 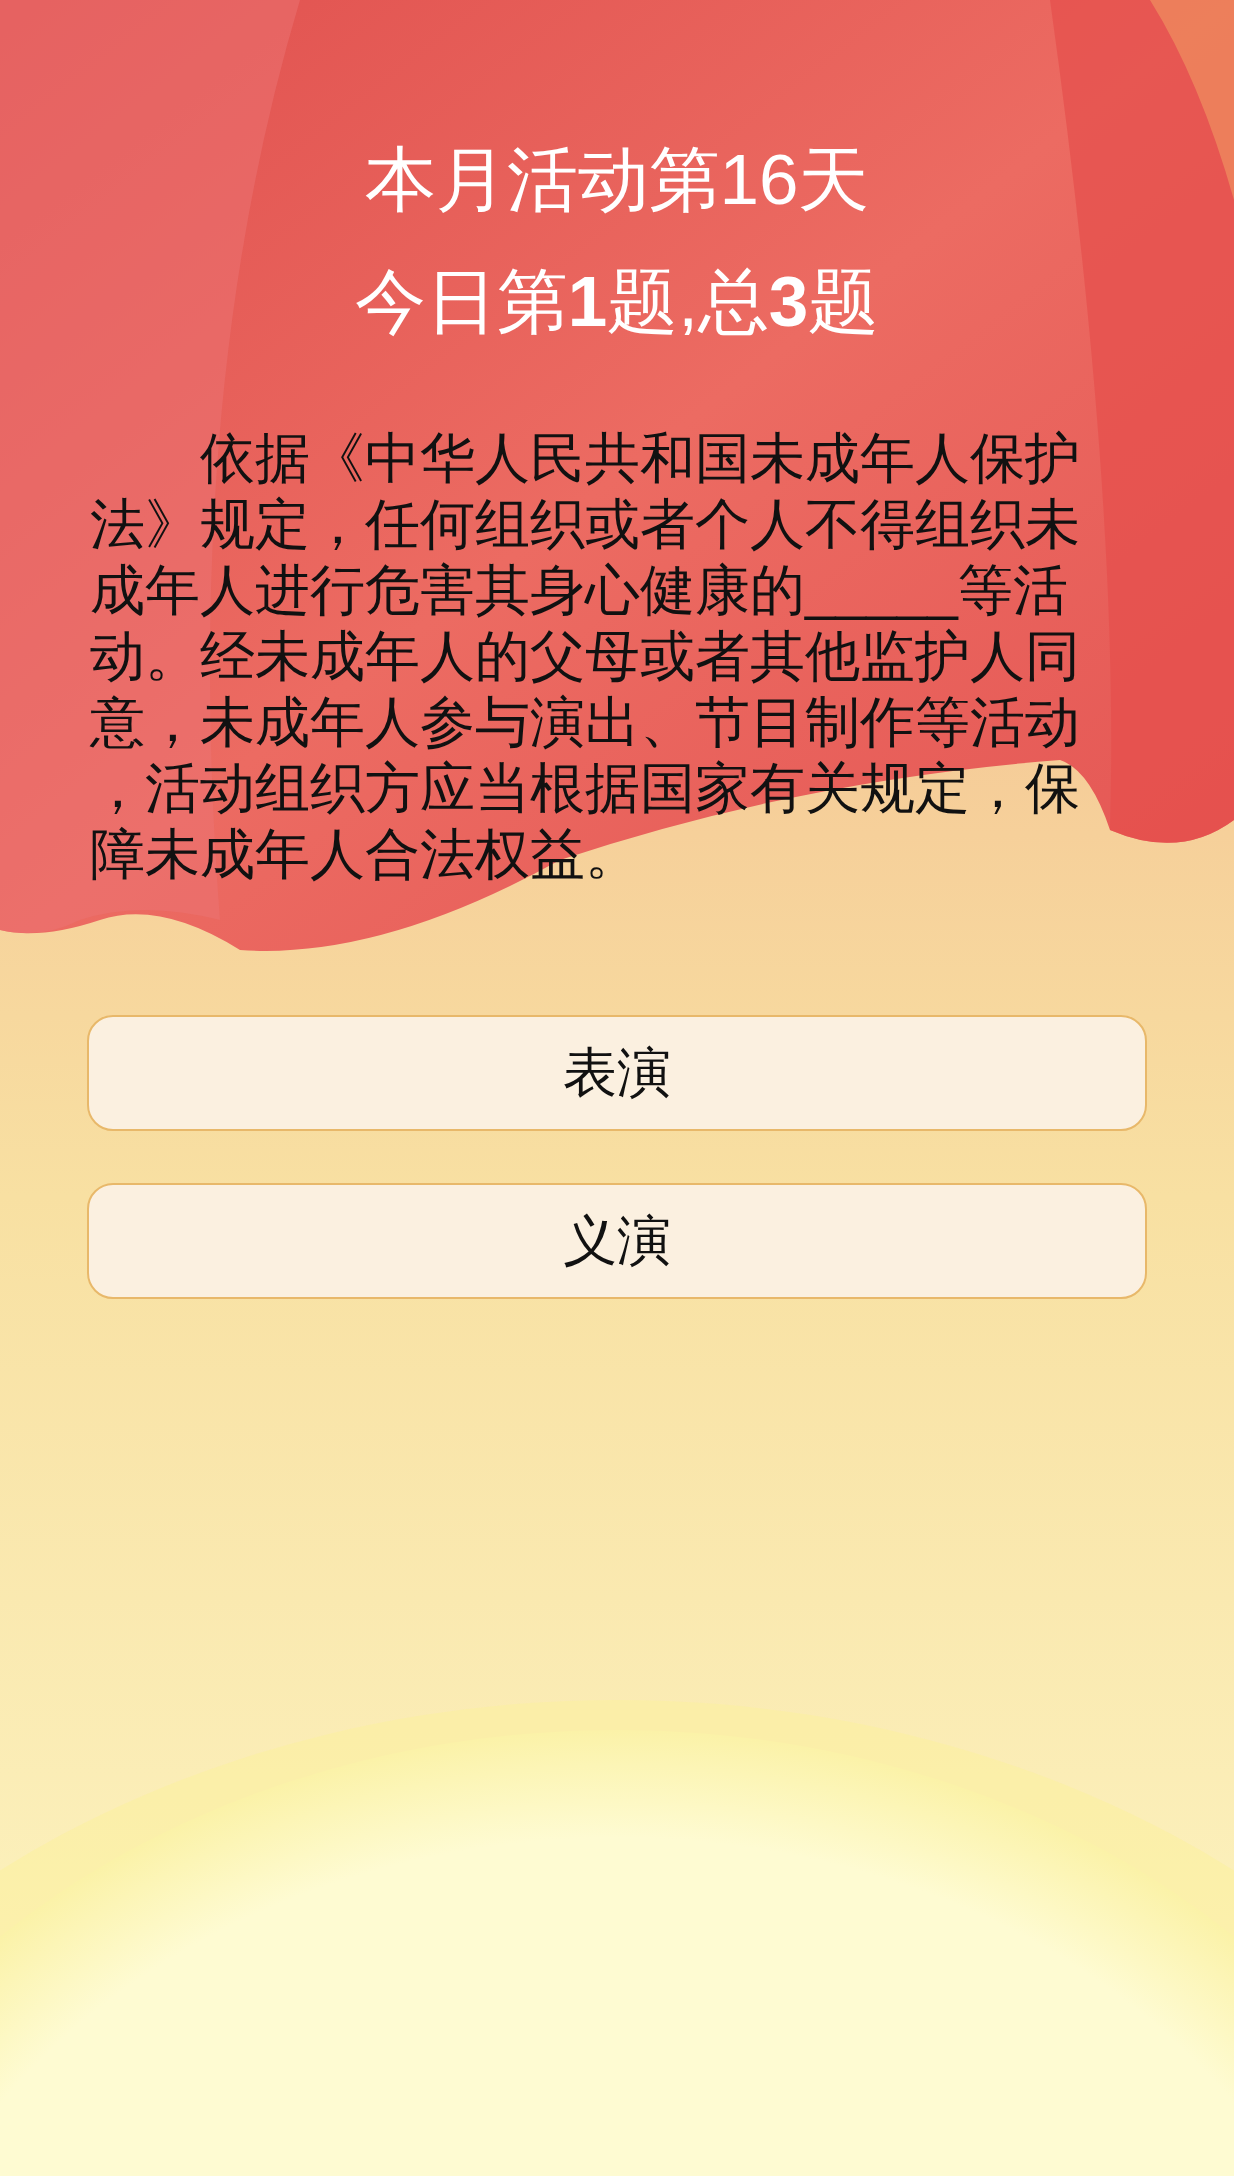 What do you see at coordinates (617, 180) in the screenshot?
I see `day-title: 本月活动第16天` at bounding box center [617, 180].